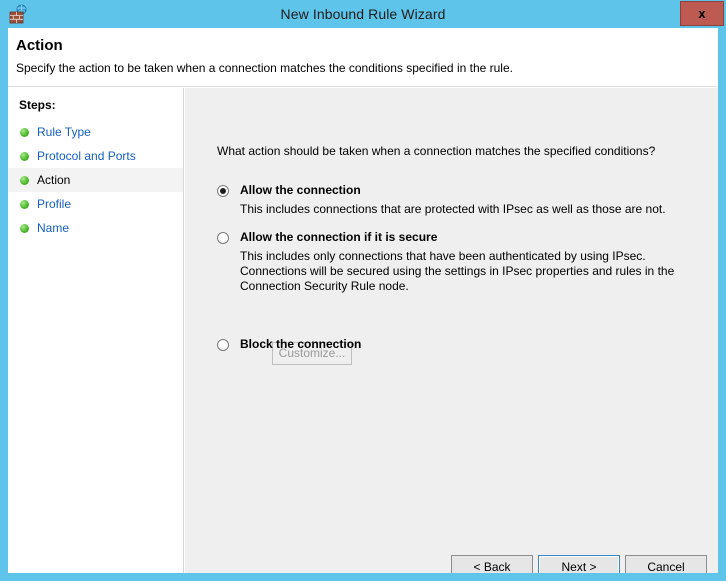 The height and width of the screenshot is (581, 726). I want to click on back-button: < Back, so click(492, 564).